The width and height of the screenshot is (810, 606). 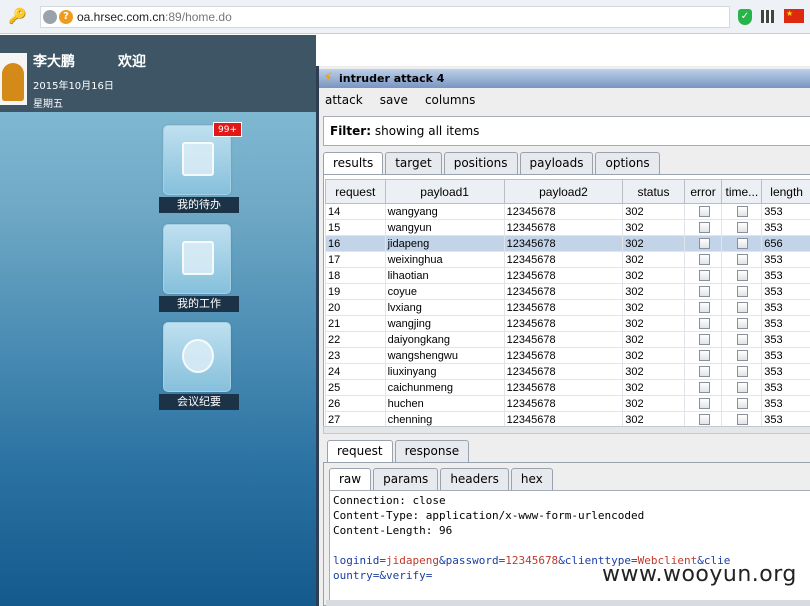 I want to click on menu-attack: attack, so click(x=344, y=100).